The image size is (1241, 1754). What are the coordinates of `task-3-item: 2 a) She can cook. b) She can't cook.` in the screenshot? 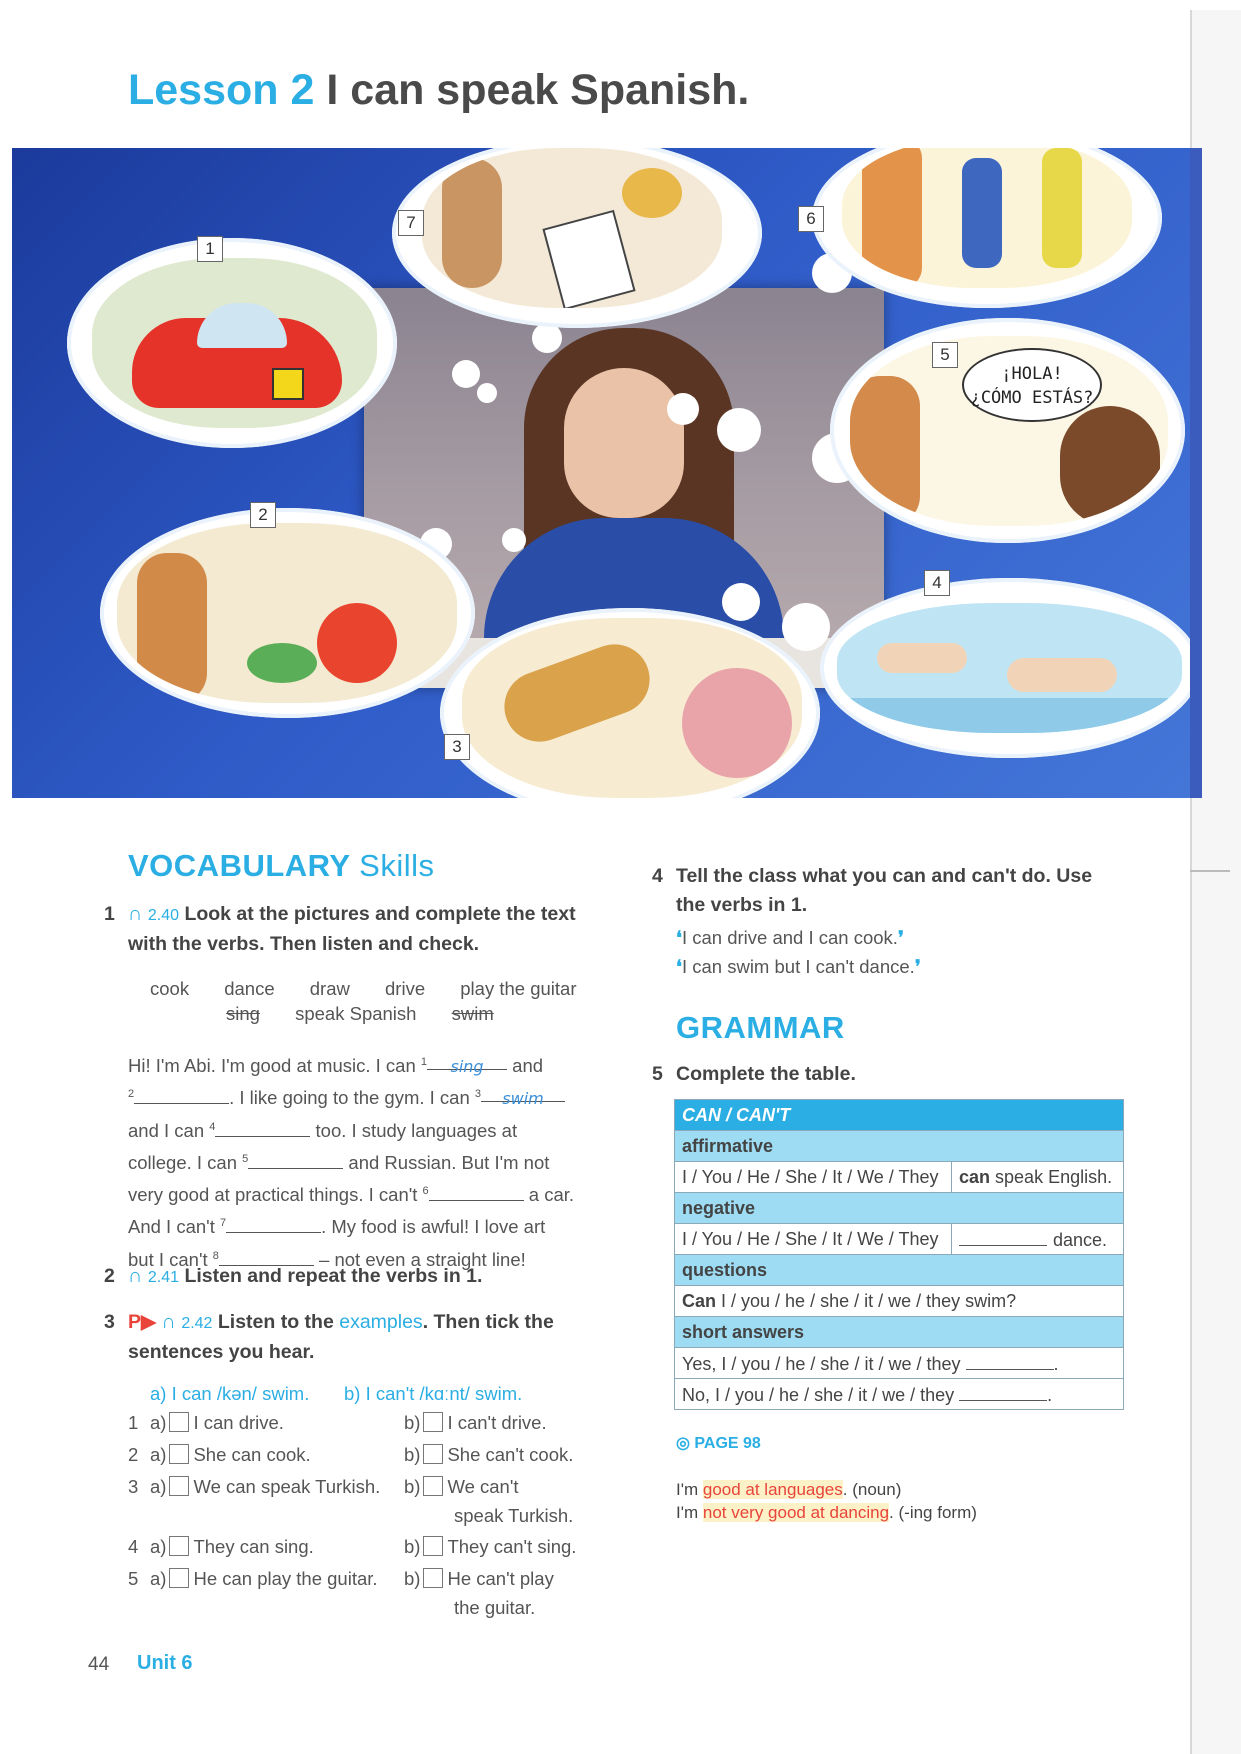 It's located at (368, 1456).